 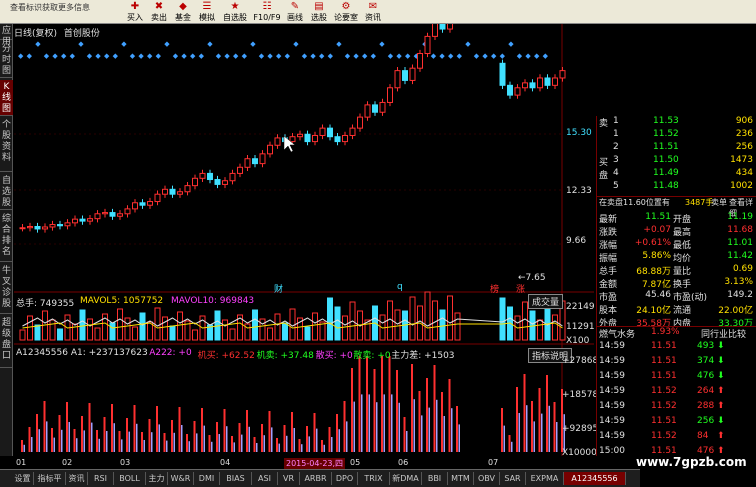 What do you see at coordinates (513, 478) in the screenshot?
I see `indicator-tab: SAR` at bounding box center [513, 478].